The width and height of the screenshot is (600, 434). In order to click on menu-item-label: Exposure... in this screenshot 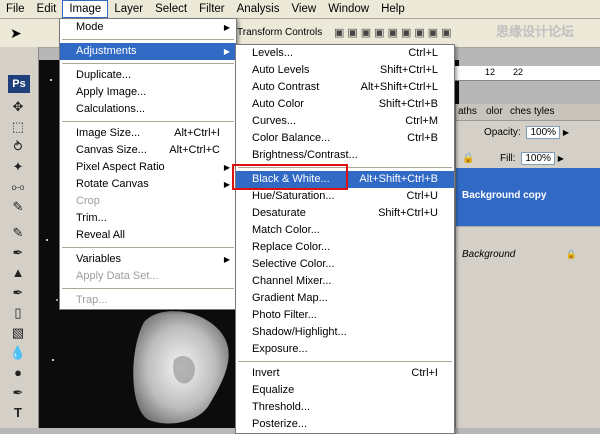, I will do `click(280, 349)`.